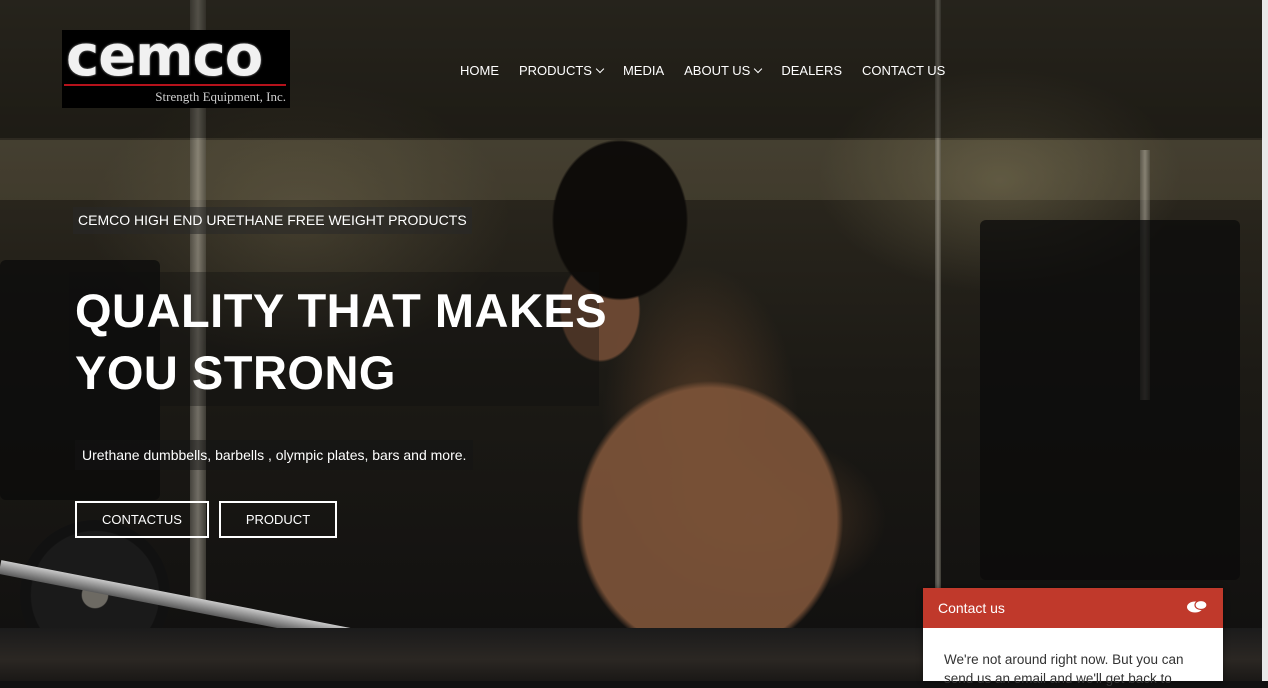 The width and height of the screenshot is (1268, 688). I want to click on chat-bubbles-icon, so click(1197, 608).